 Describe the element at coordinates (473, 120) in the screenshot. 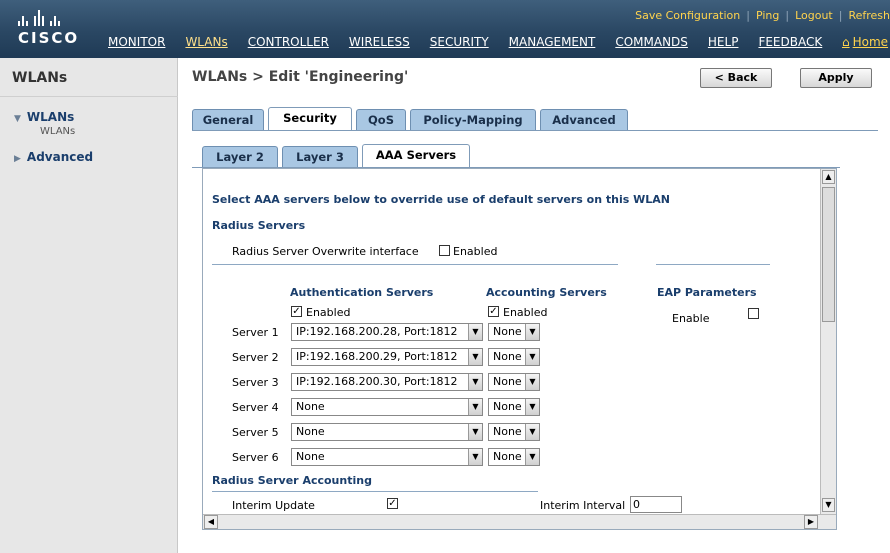

I see `tab-policy-mapping: Policy-Mapping` at that location.